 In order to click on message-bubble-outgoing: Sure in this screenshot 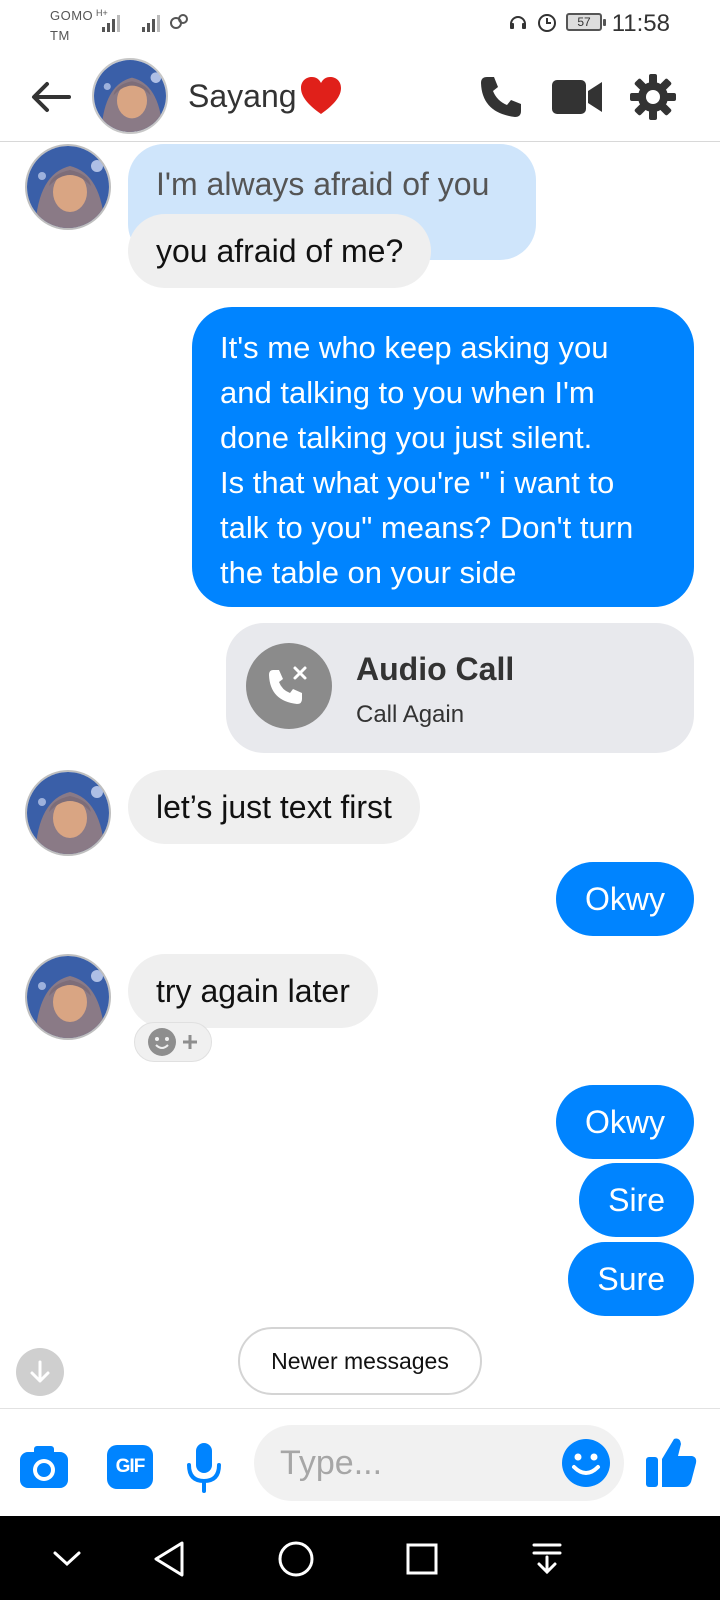, I will do `click(631, 1279)`.